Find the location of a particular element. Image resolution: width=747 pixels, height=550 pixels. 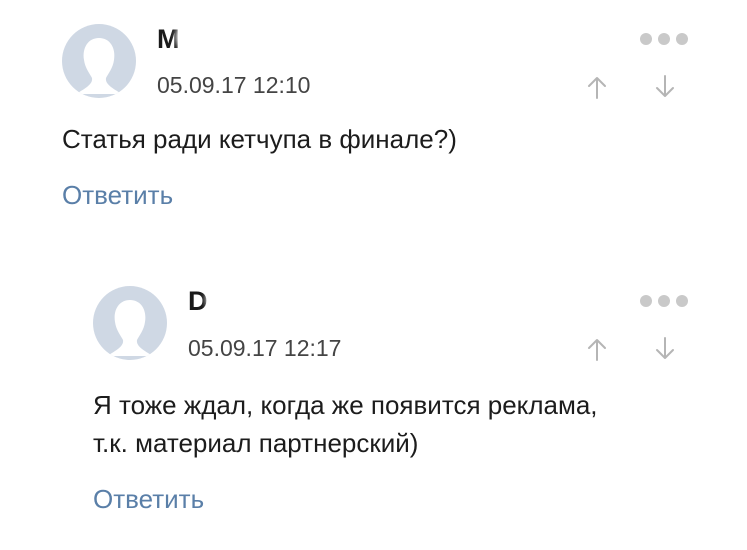

comment-text-line-2: т.к. материал партнерский) is located at coordinates (256, 443).